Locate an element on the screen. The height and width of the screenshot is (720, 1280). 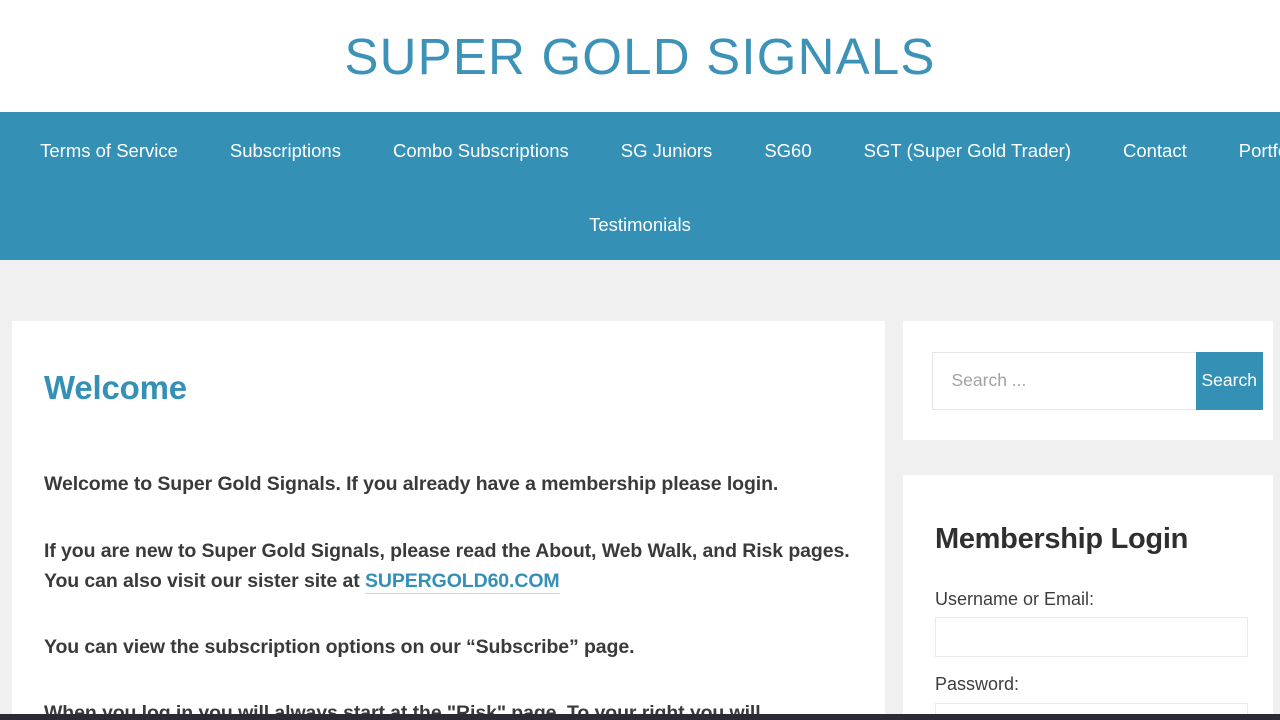
password-label: Password: is located at coordinates (977, 684).